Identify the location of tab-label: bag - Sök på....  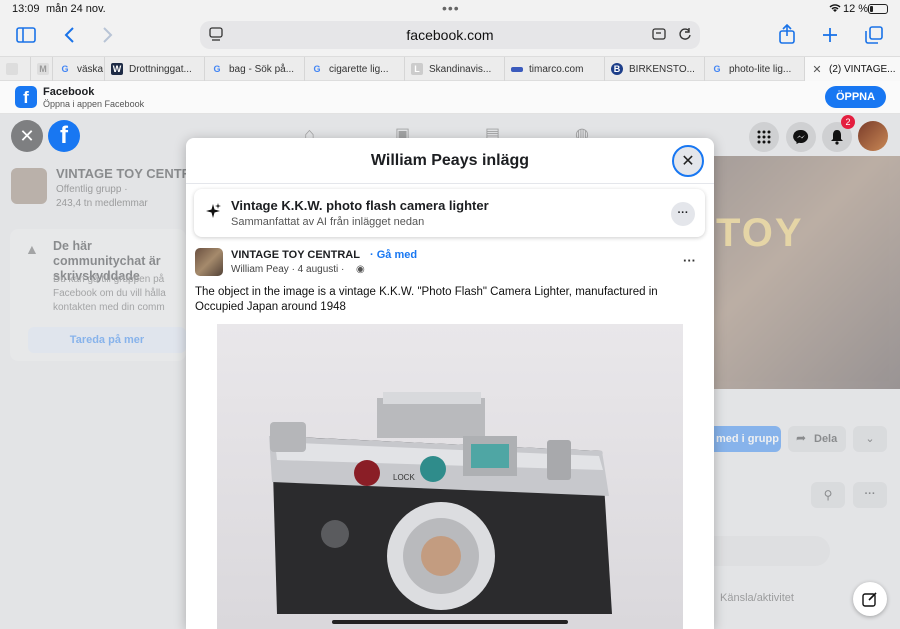
(262, 69).